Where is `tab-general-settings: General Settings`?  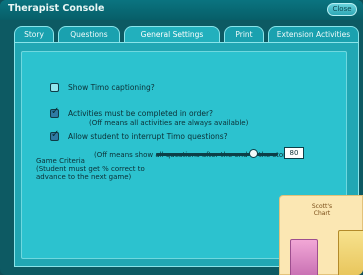 tab-general-settings: General Settings is located at coordinates (172, 34).